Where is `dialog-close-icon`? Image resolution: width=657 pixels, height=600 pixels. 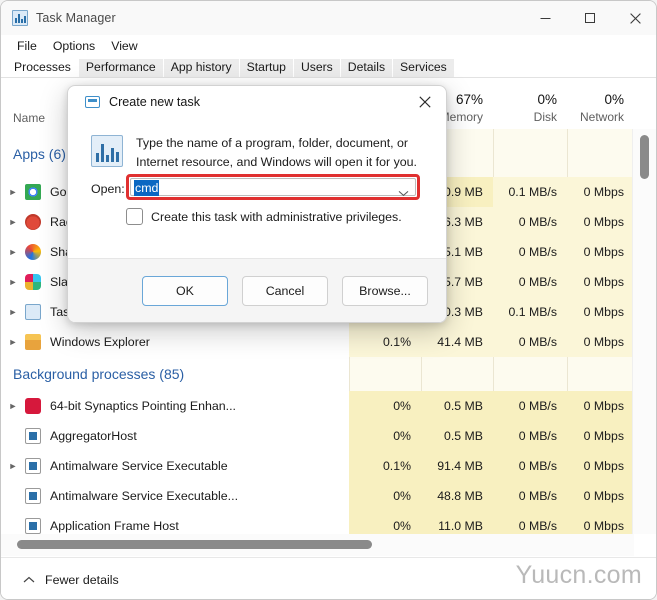 dialog-close-icon is located at coordinates (425, 102).